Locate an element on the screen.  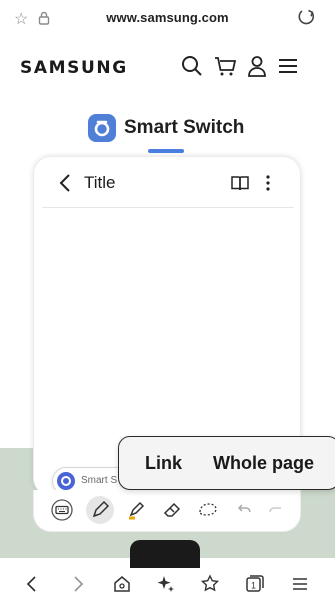
search-icon is located at coordinates (192, 66).